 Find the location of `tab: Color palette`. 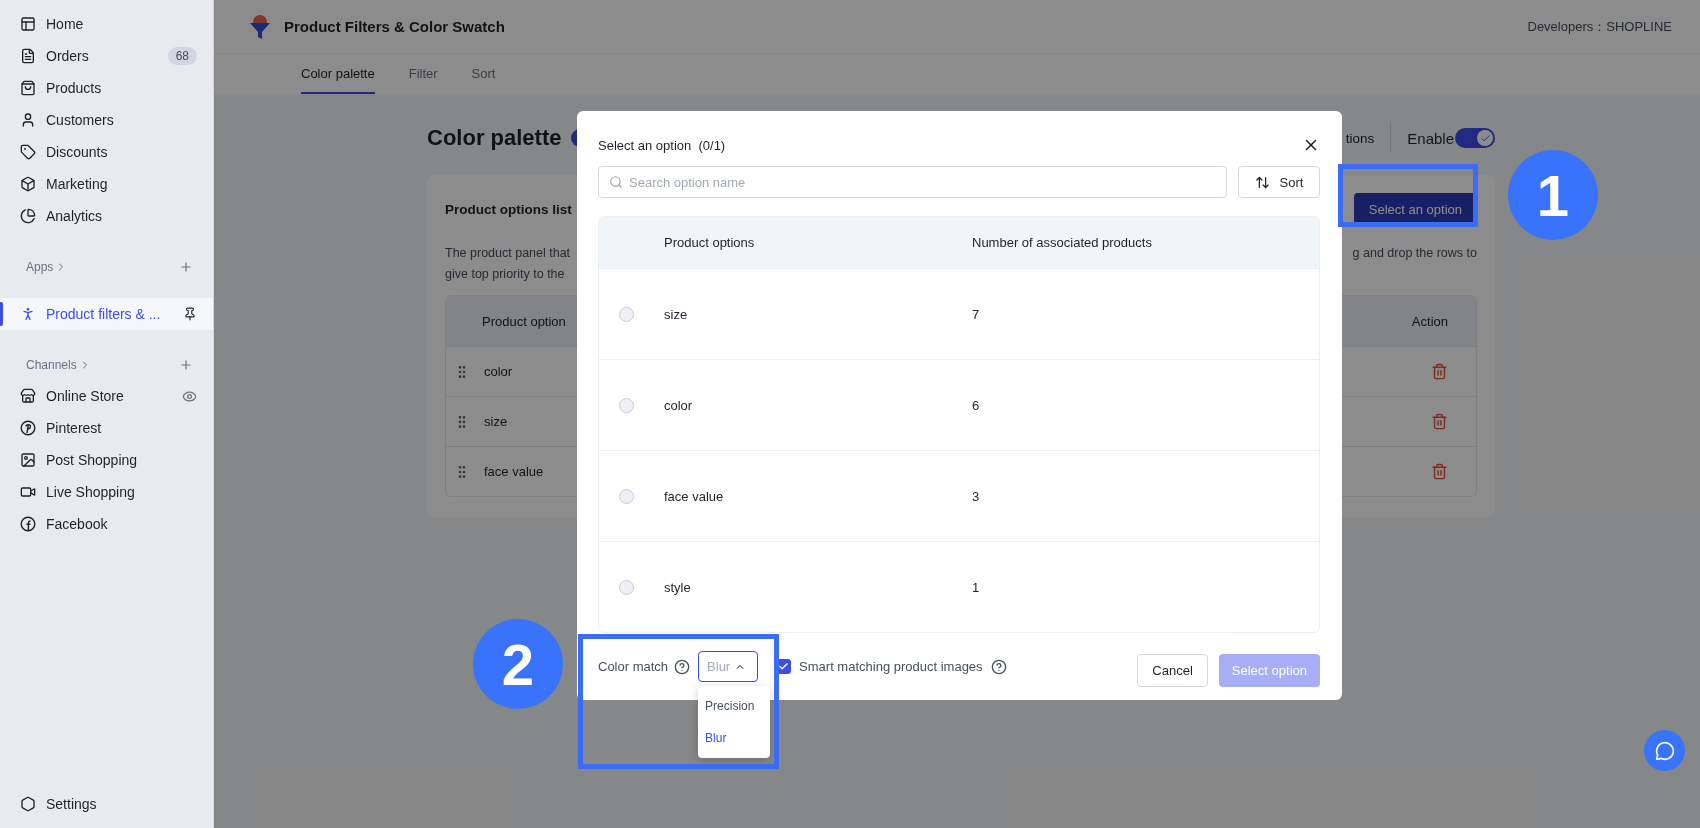

tab: Color palette is located at coordinates (338, 74).